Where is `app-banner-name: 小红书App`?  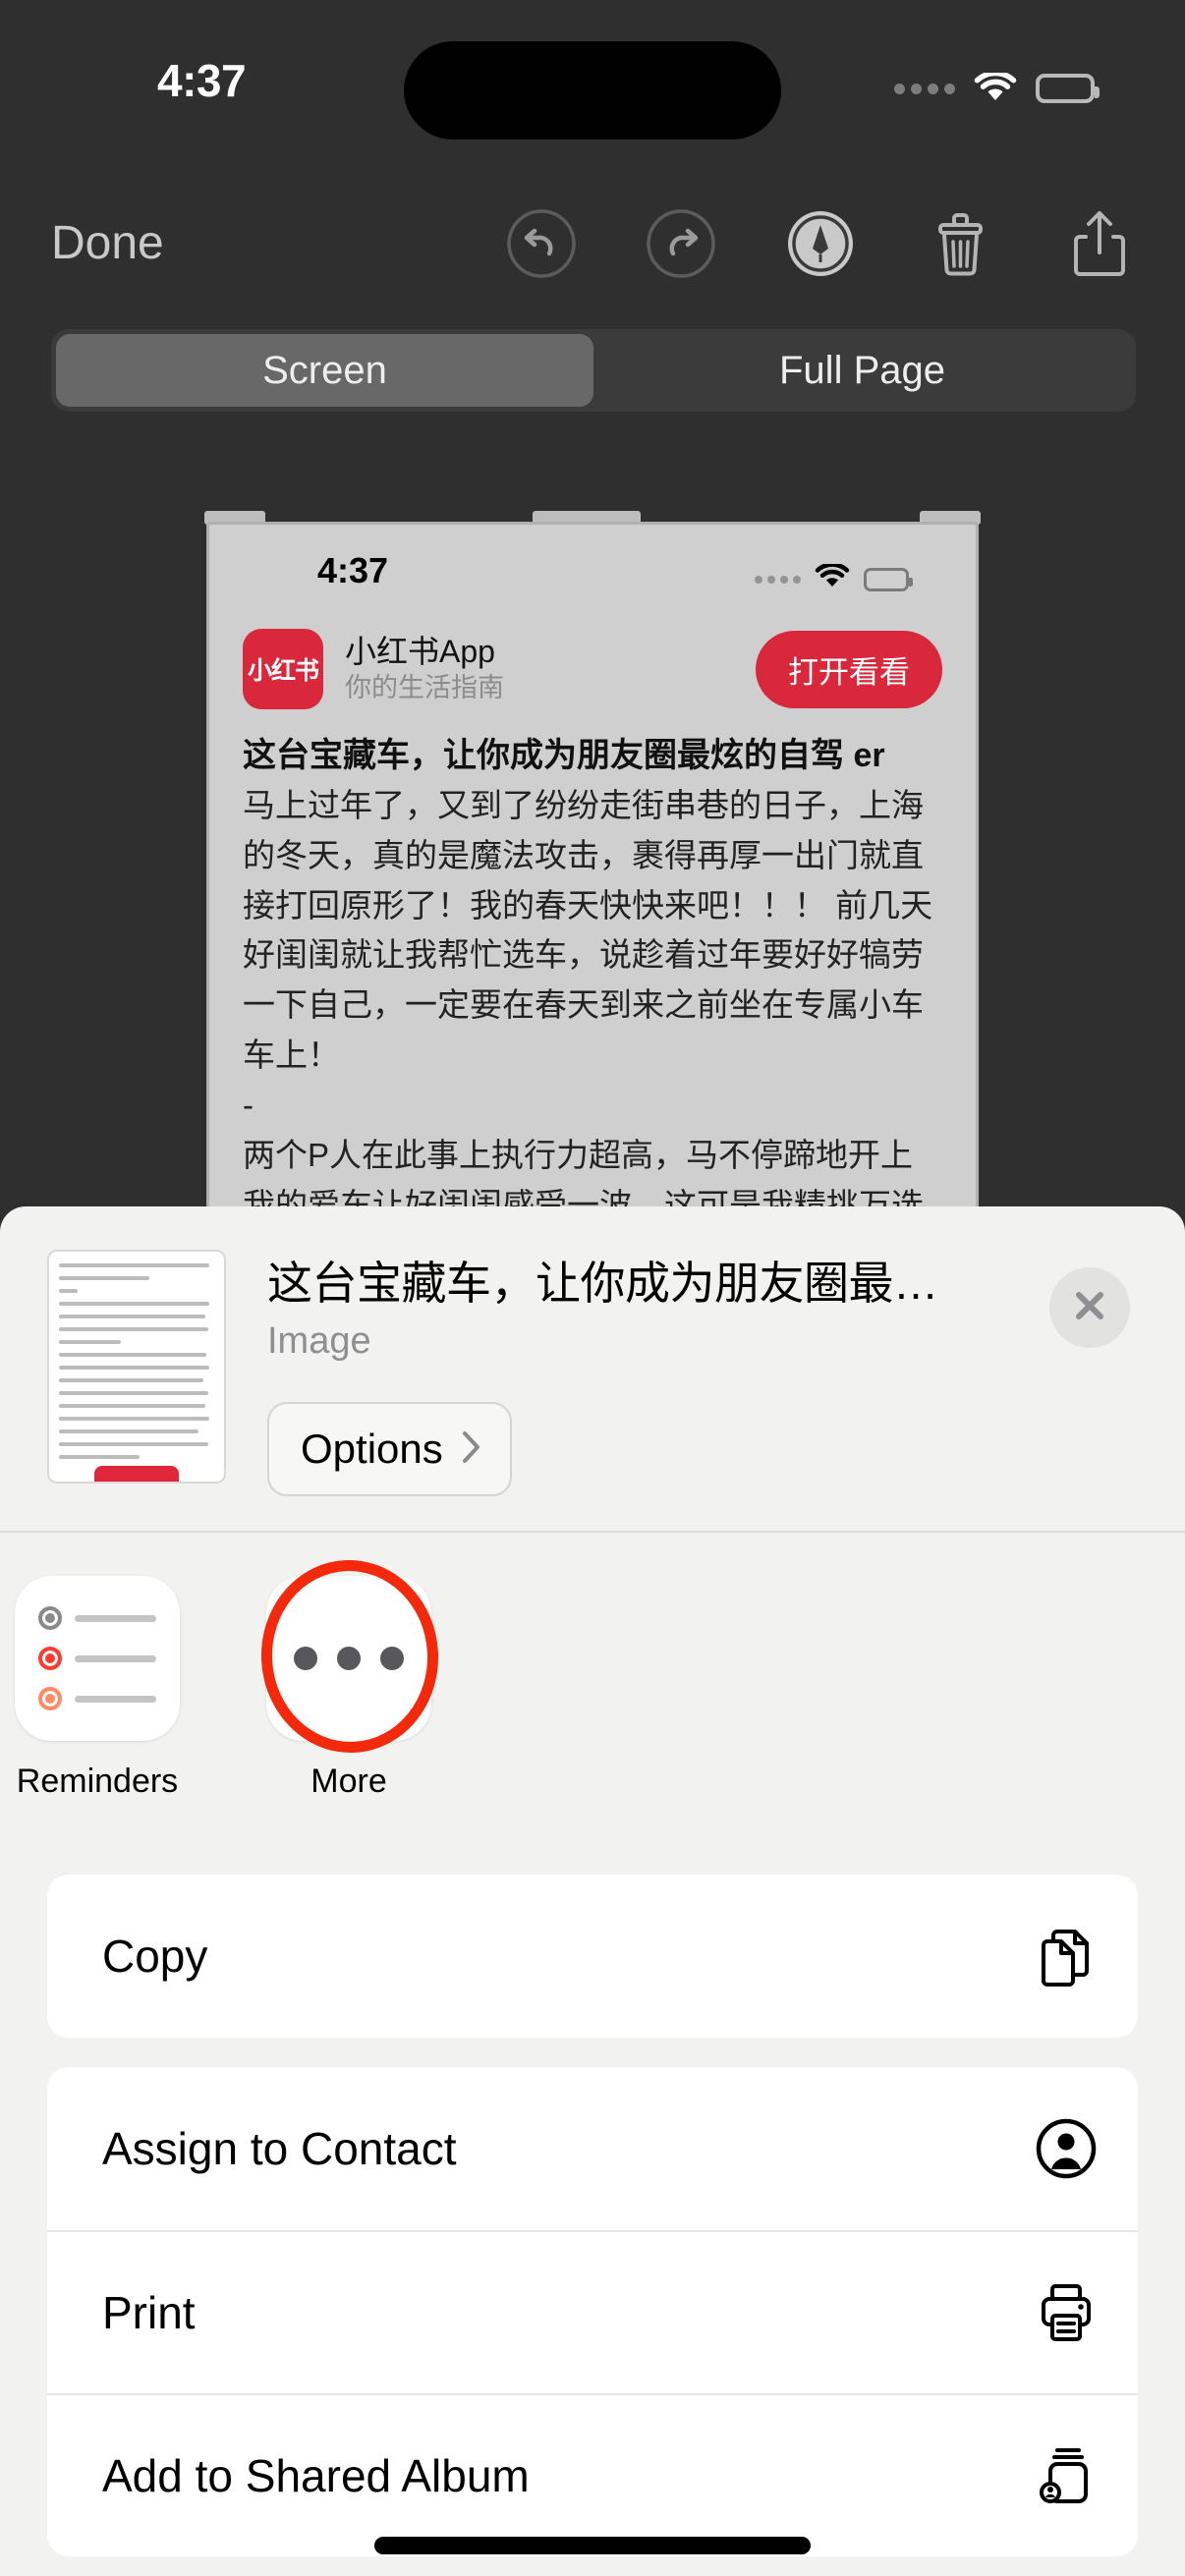 app-banner-name: 小红书App is located at coordinates (420, 652).